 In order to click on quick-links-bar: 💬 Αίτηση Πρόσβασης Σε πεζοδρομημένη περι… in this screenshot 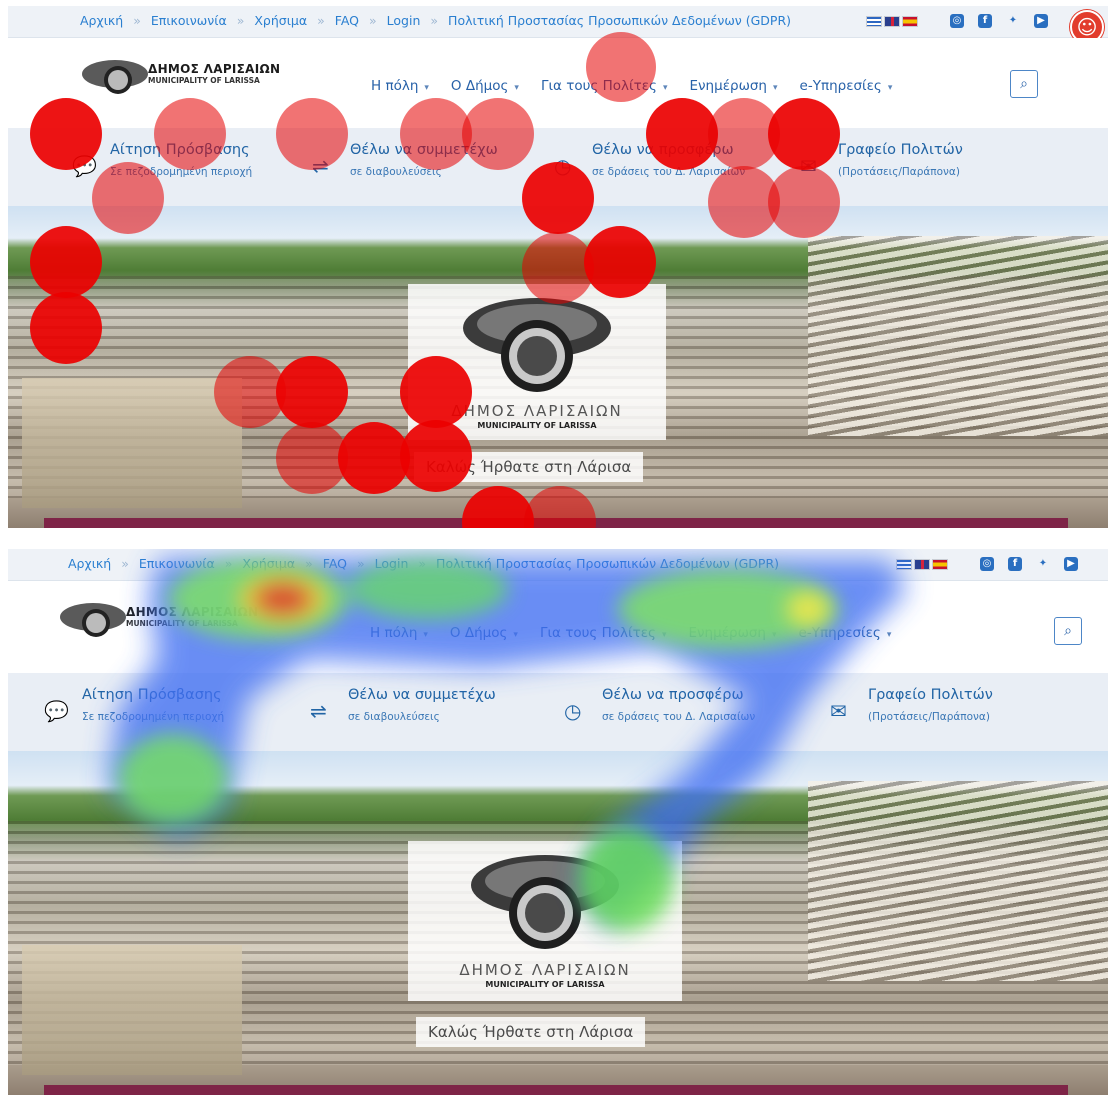, I will do `click(558, 712)`.